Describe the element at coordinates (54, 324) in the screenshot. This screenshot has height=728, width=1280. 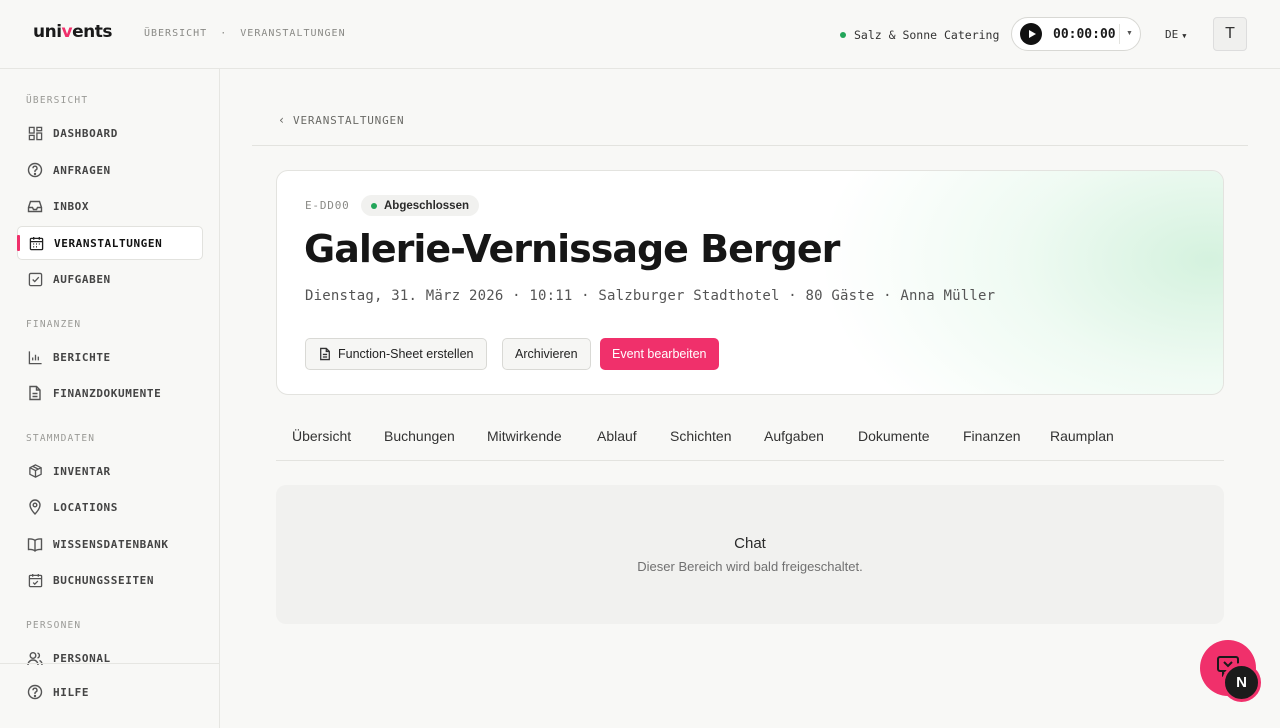
I see `section-title-finances: FINANZEN` at that location.